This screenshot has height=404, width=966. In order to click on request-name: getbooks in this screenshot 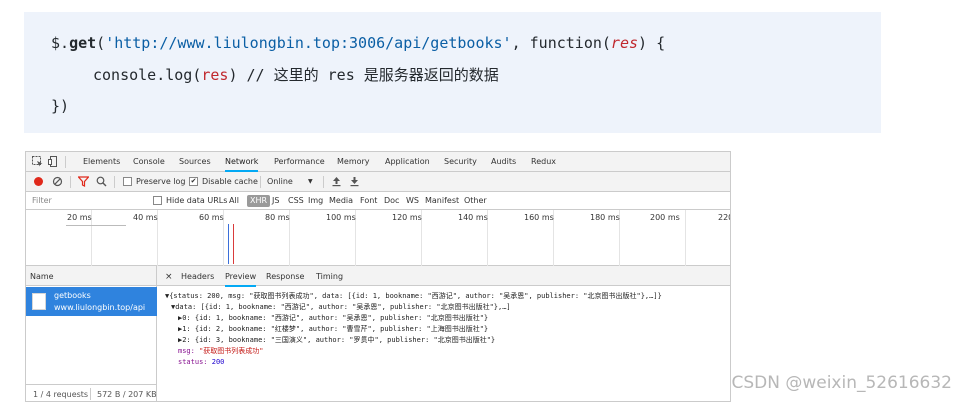, I will do `click(72, 295)`.